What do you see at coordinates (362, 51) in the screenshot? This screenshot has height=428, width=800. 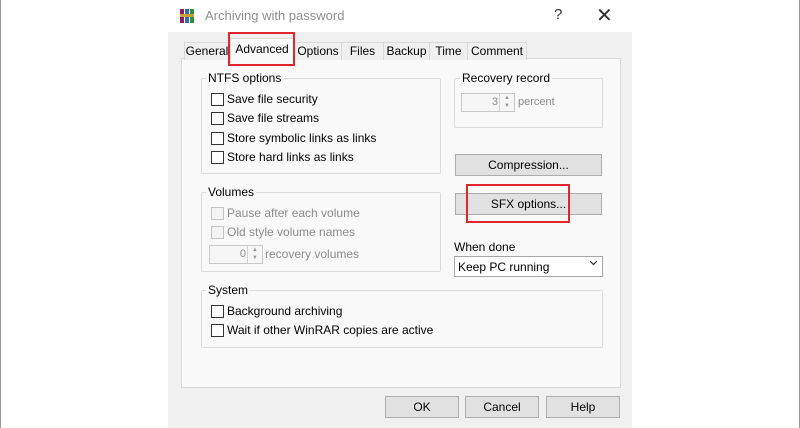 I see `tab-files: Files` at bounding box center [362, 51].